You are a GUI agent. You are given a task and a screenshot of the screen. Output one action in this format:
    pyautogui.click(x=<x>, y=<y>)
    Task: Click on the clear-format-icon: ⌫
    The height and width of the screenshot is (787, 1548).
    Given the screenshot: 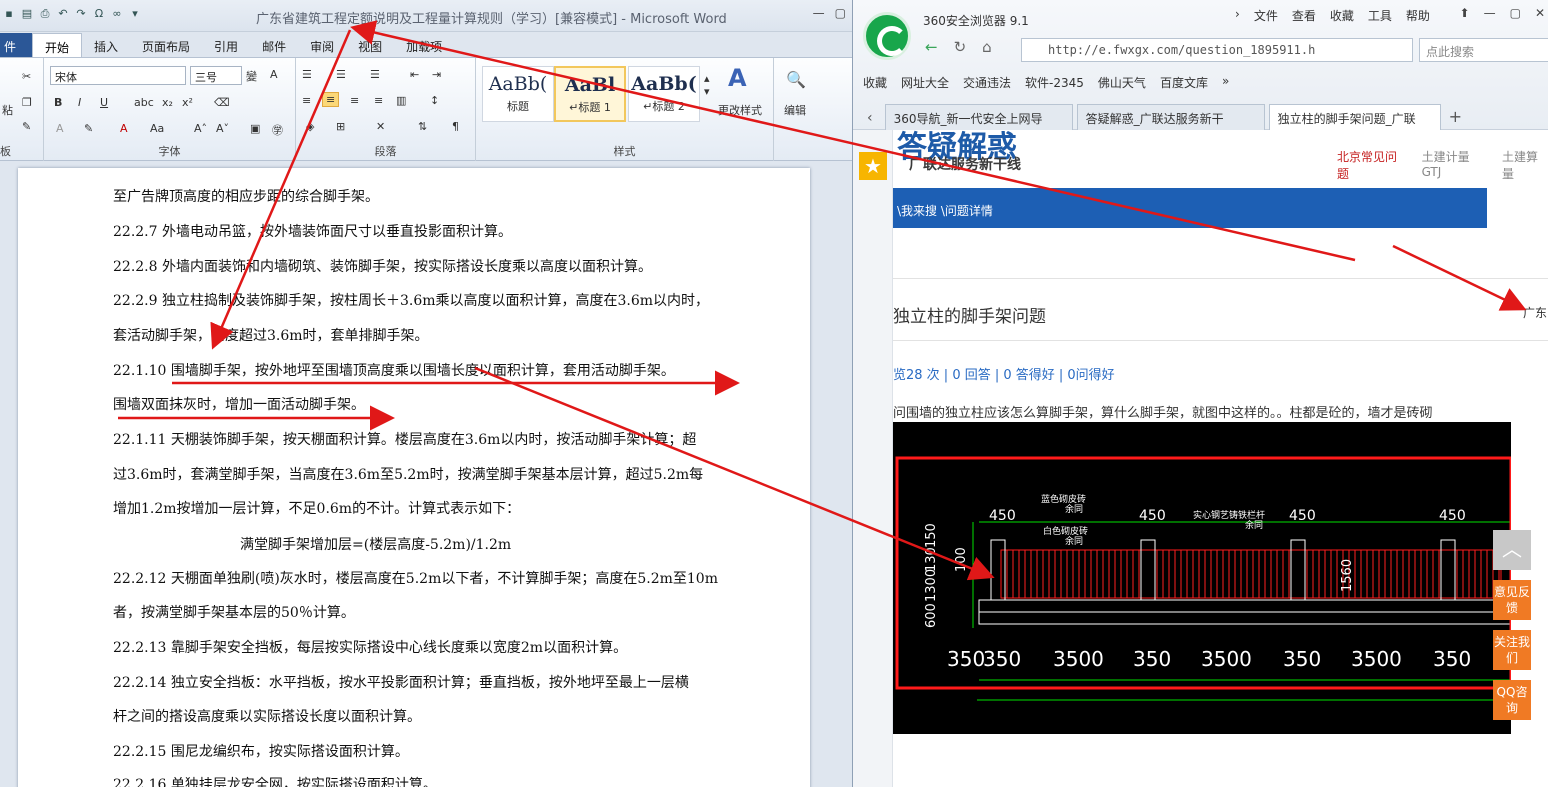 What is the action you would take?
    pyautogui.click(x=222, y=102)
    